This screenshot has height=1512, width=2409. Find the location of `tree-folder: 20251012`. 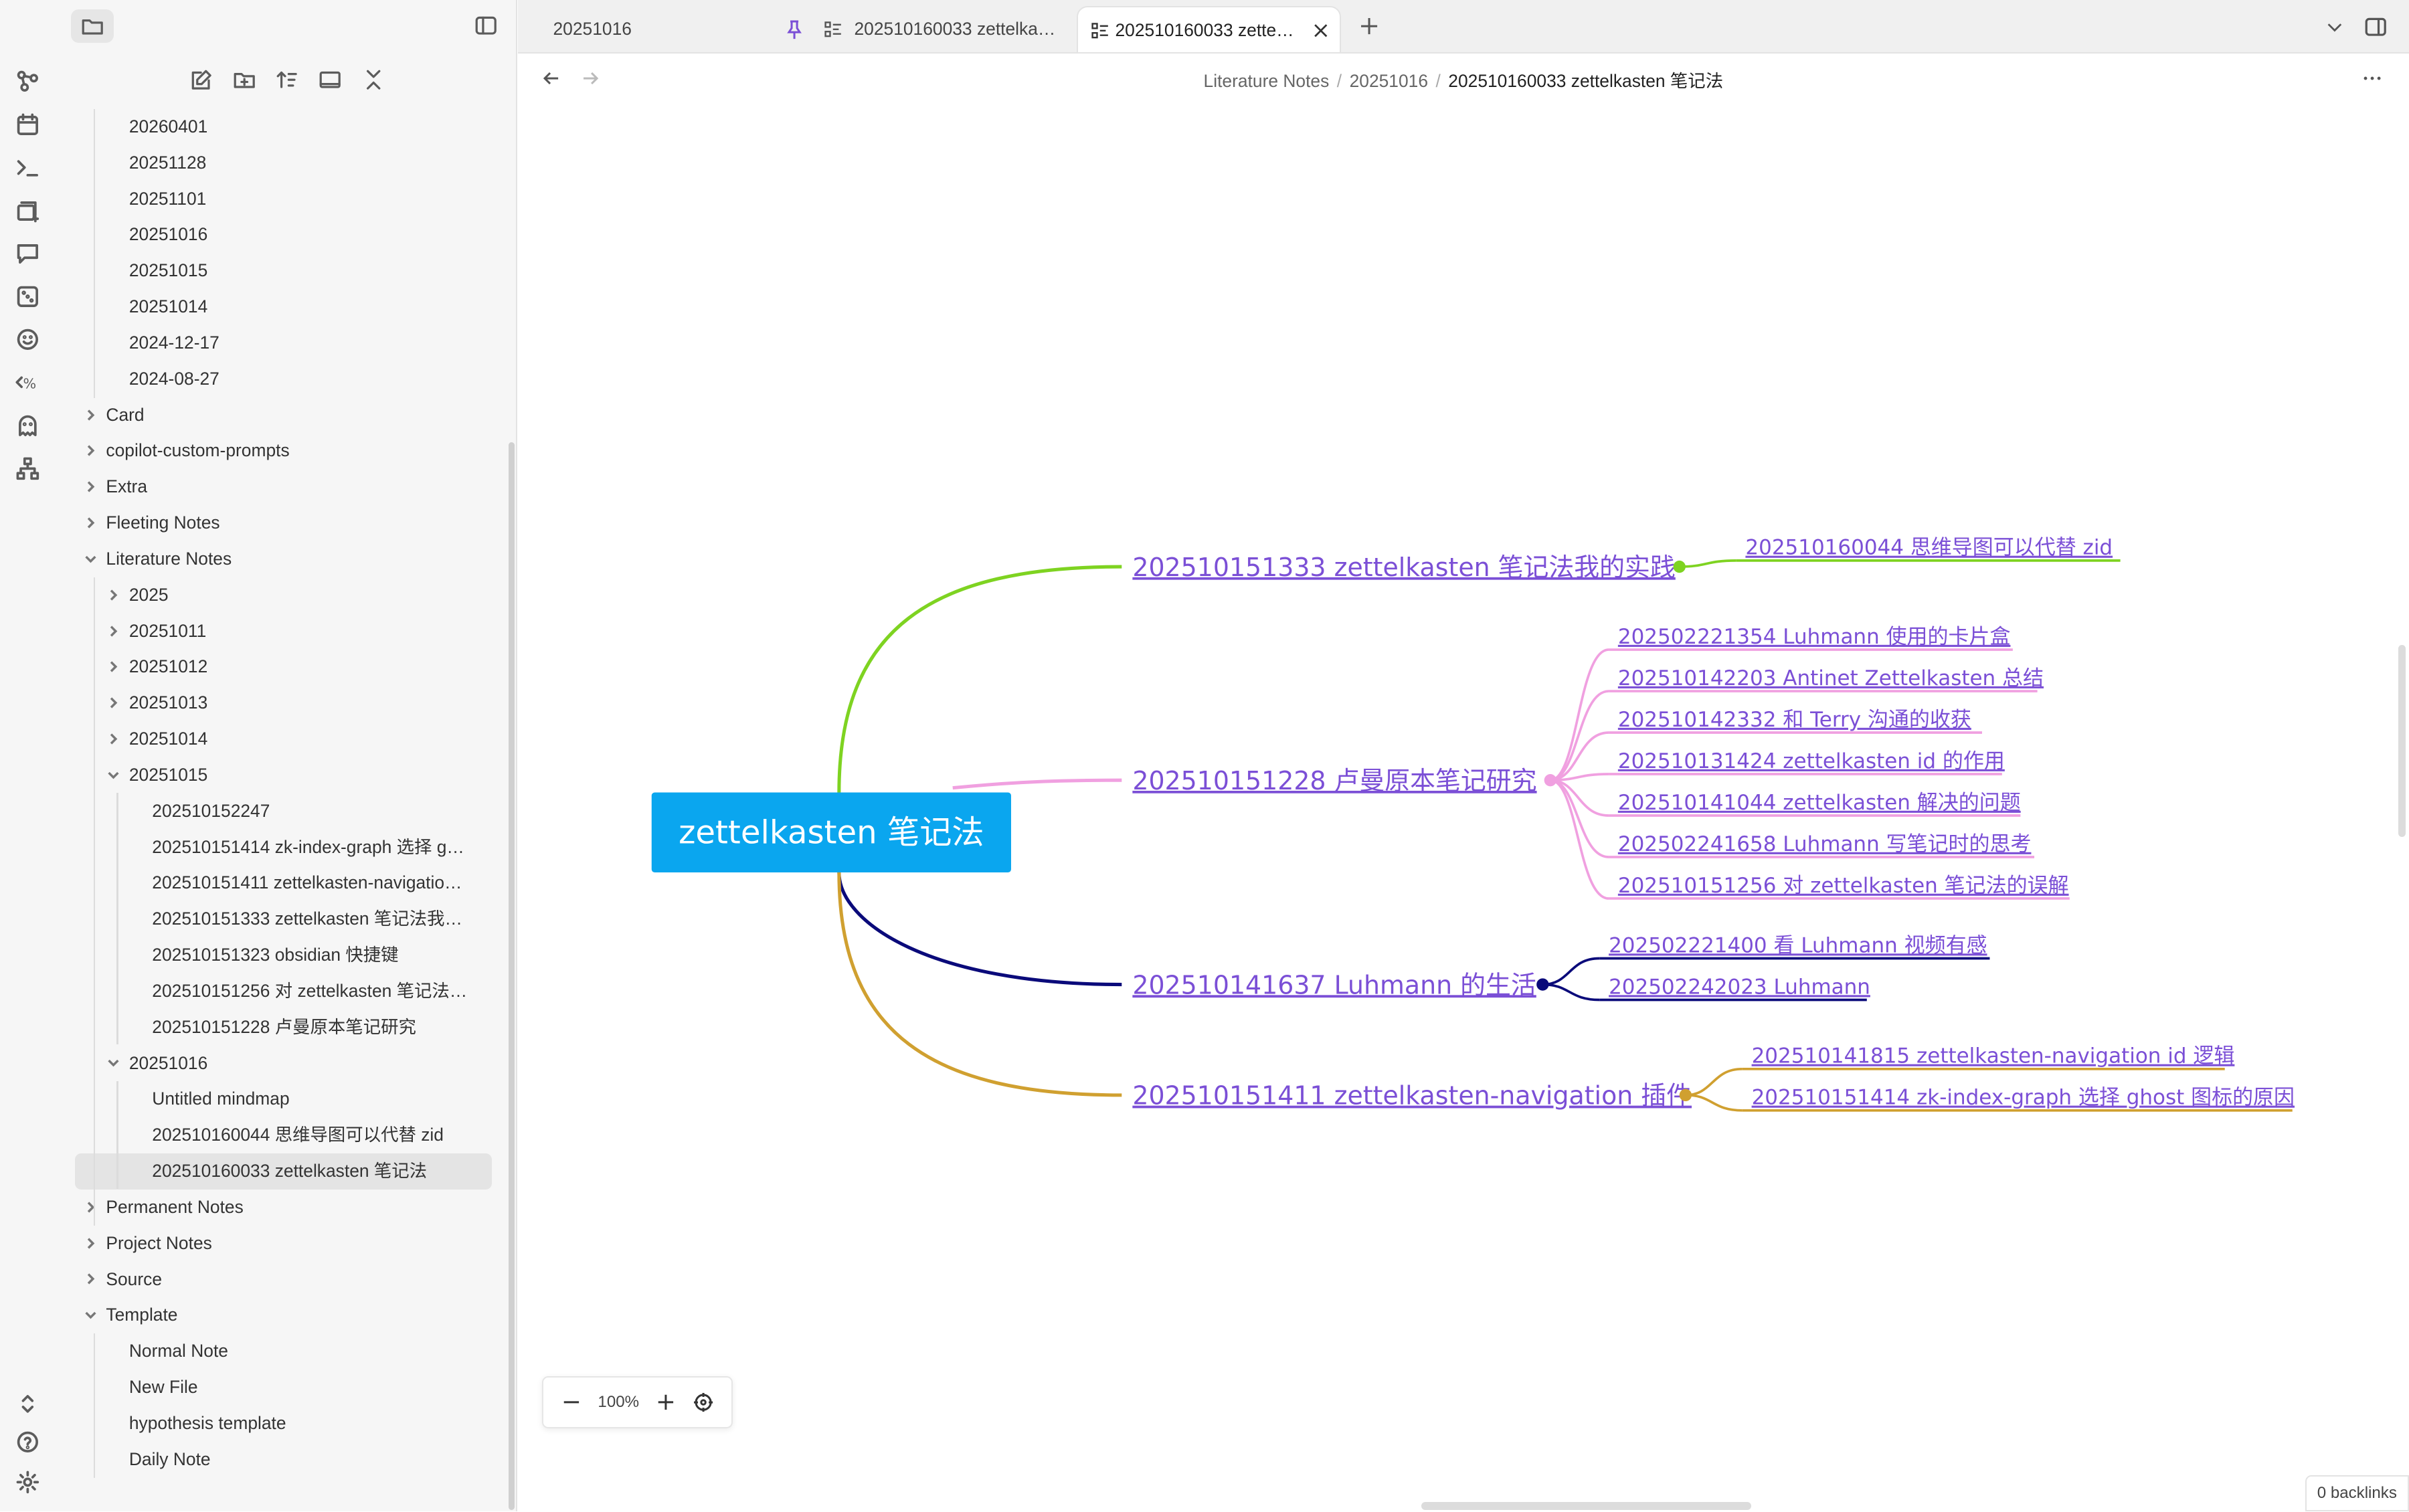

tree-folder: 20251012 is located at coordinates (283, 667).